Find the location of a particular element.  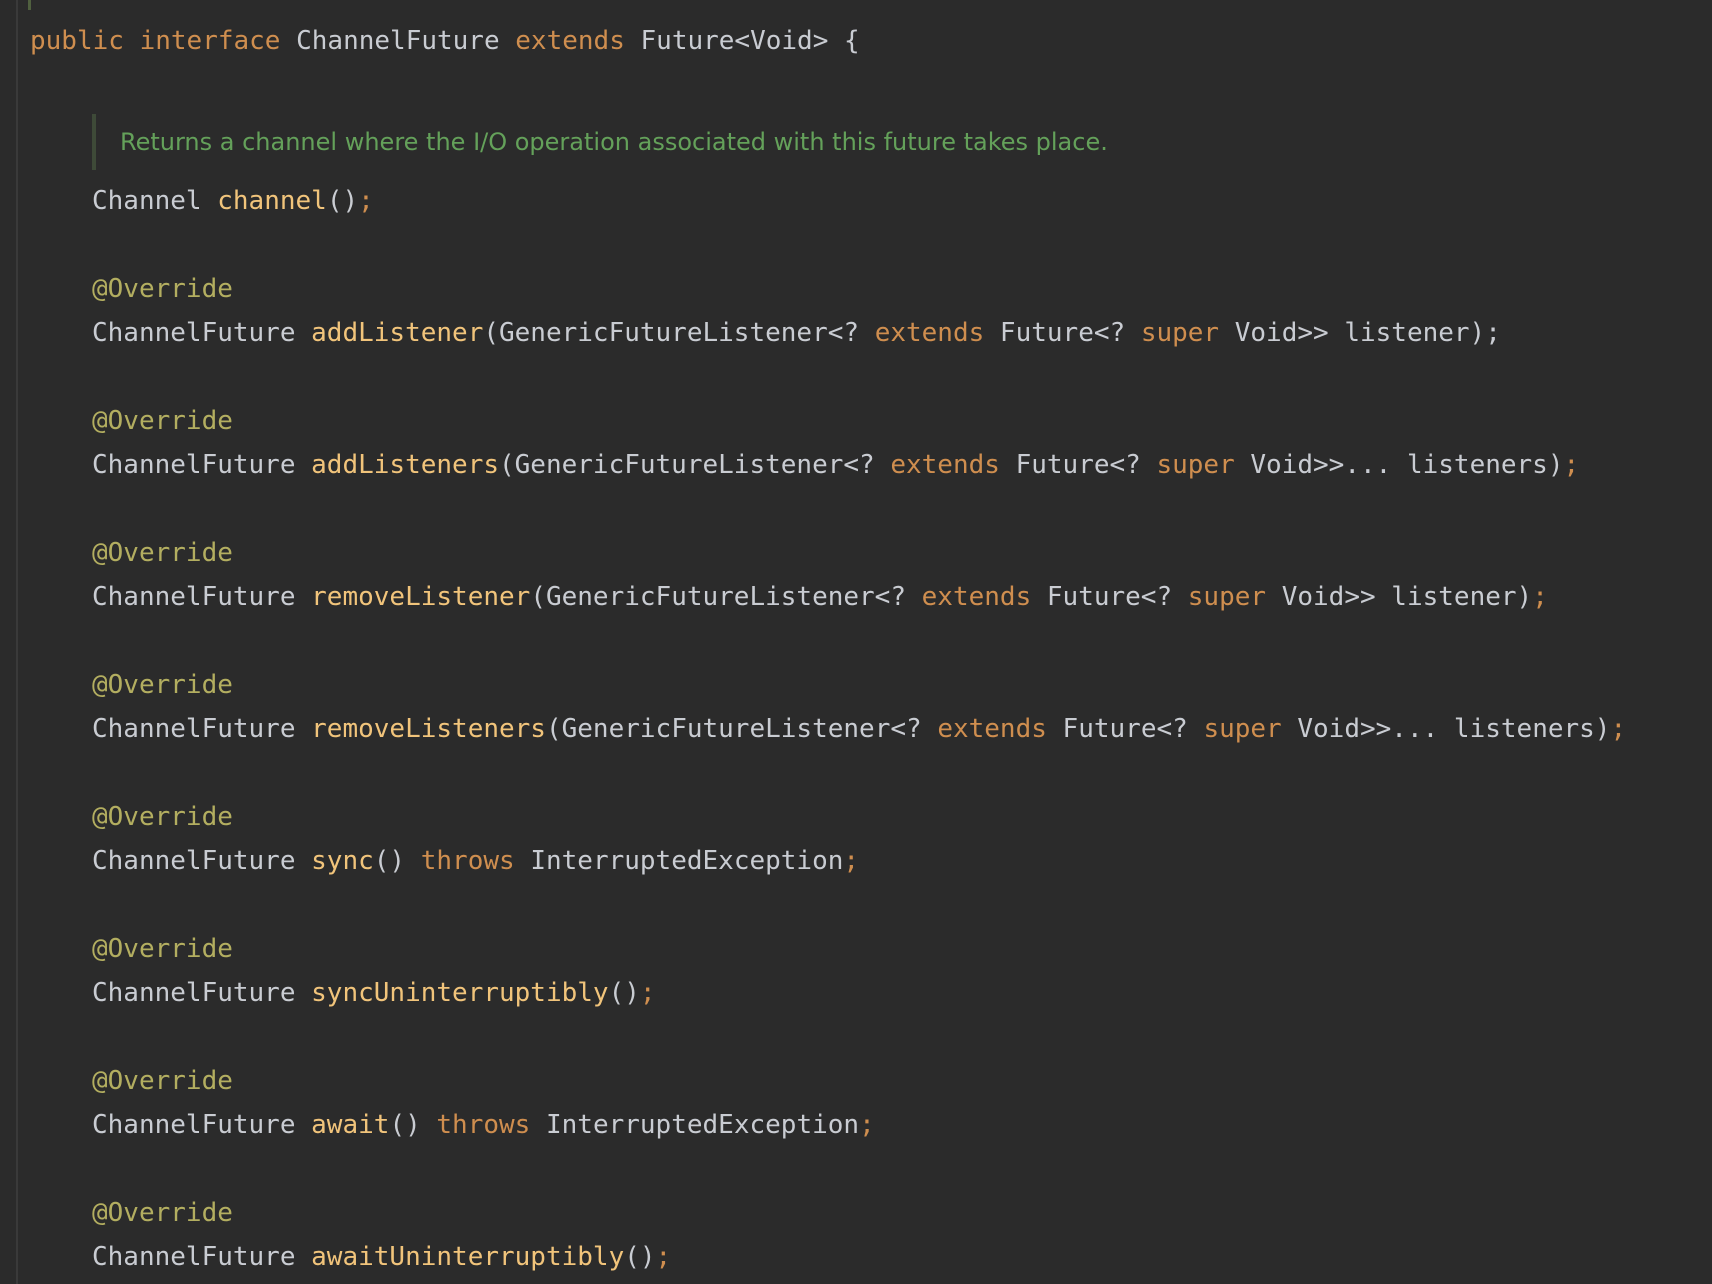

change-marker is located at coordinates (29, 5).